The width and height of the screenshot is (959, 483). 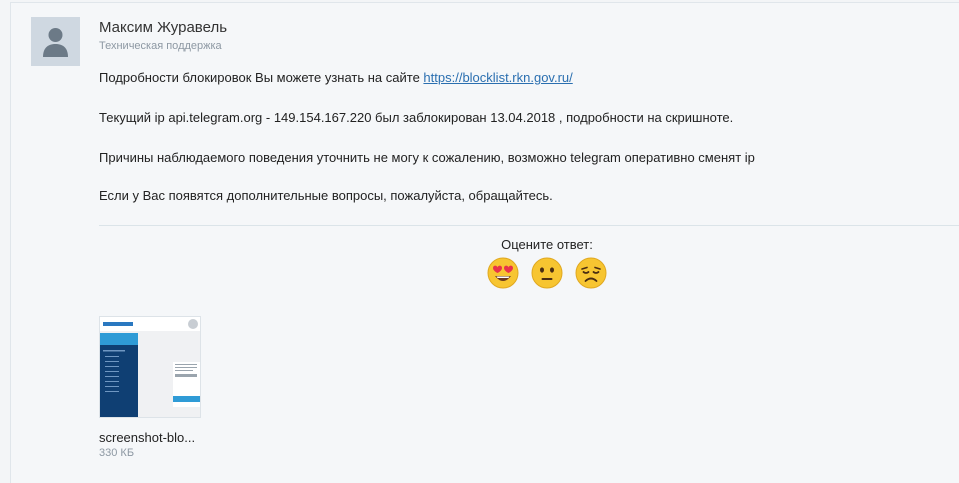 What do you see at coordinates (547, 273) in the screenshot?
I see `neutral-face-emoji-icon` at bounding box center [547, 273].